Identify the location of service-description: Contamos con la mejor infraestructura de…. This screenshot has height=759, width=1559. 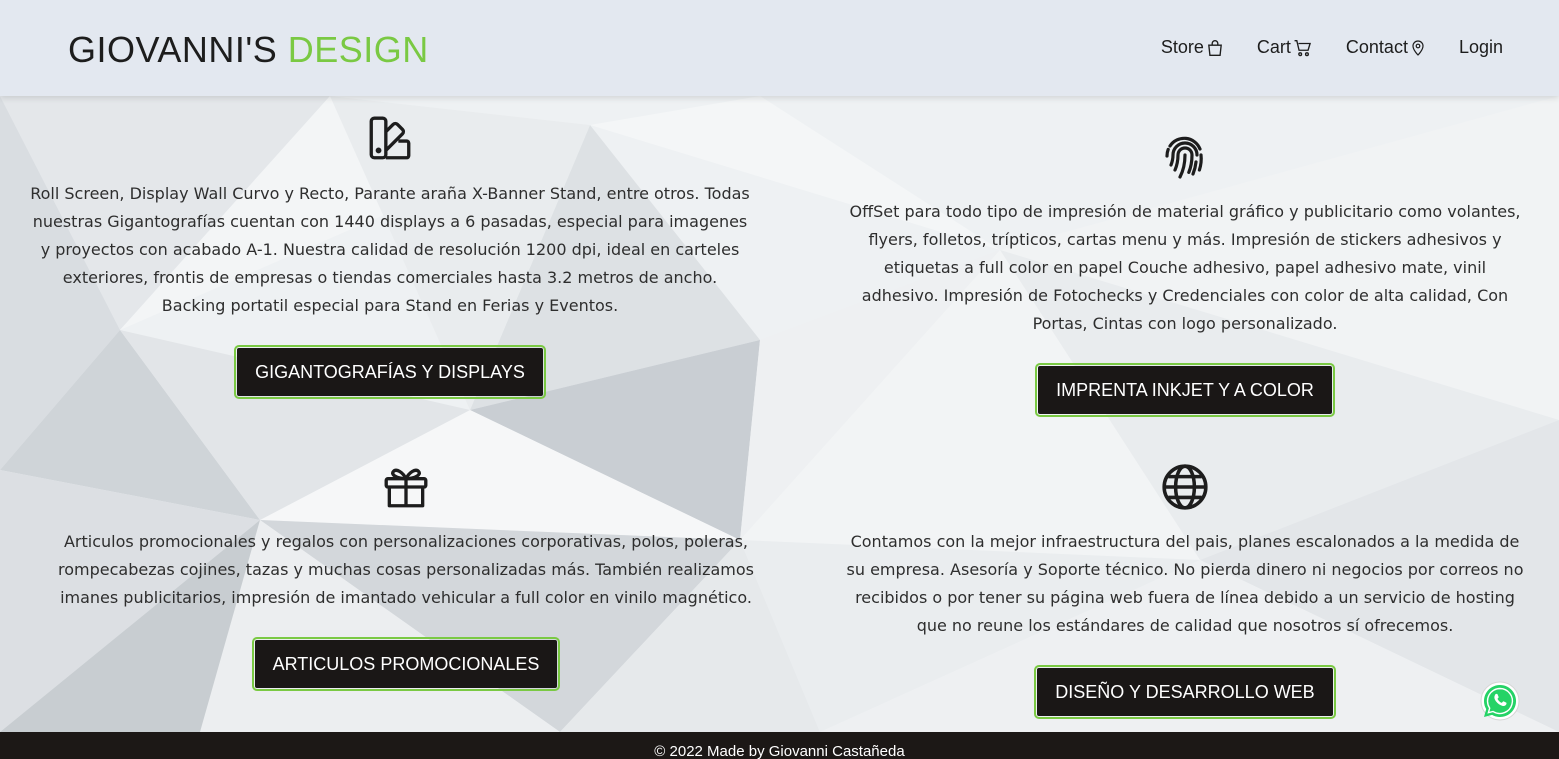
(1185, 583).